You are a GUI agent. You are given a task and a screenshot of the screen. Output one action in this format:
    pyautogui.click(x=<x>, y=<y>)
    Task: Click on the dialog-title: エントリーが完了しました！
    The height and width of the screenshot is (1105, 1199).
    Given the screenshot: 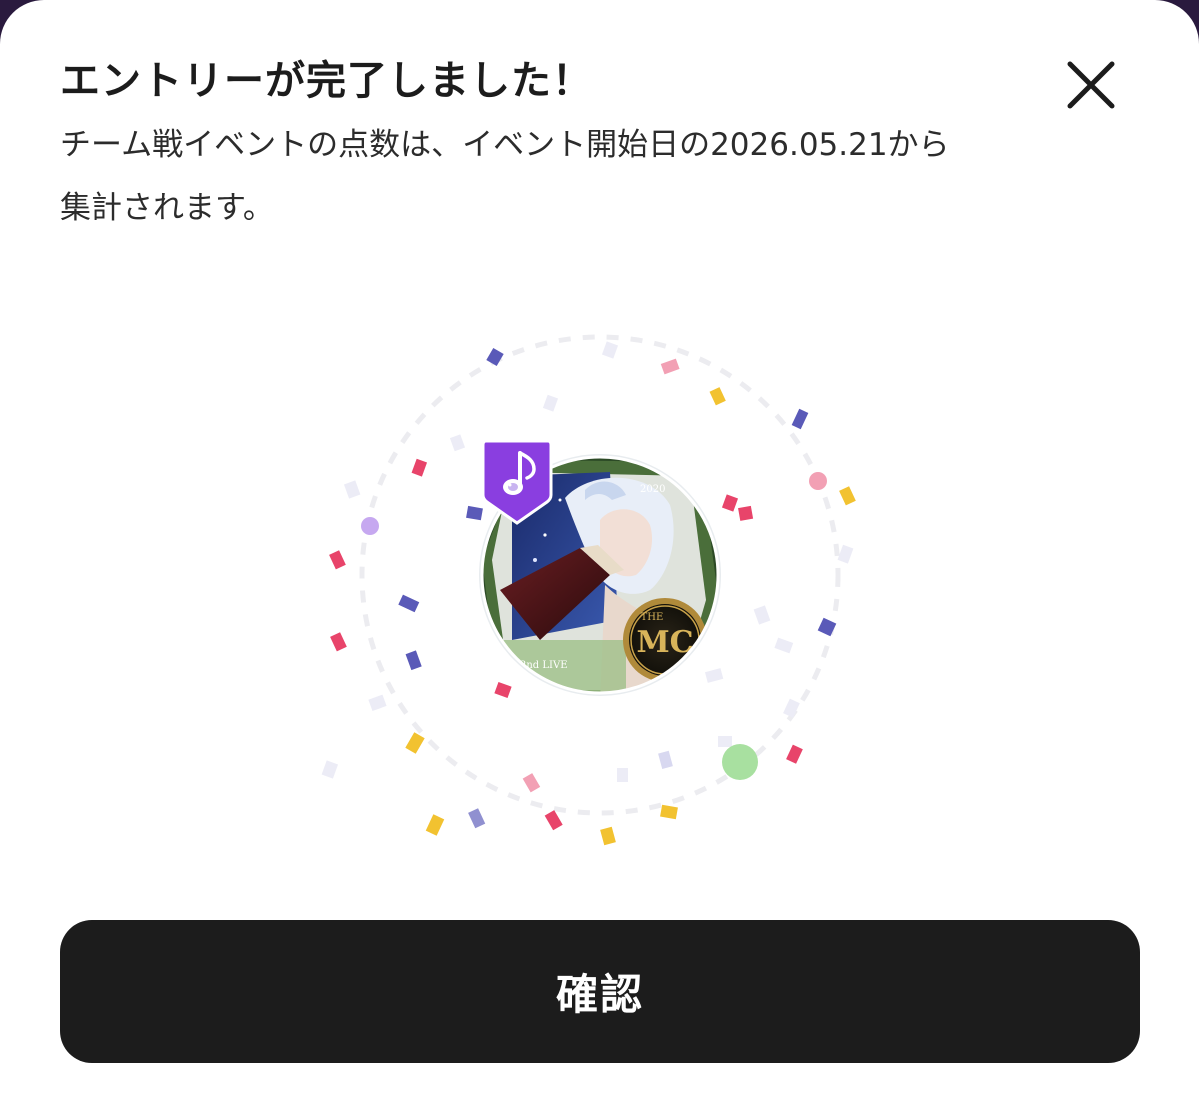 What is the action you would take?
    pyautogui.click(x=326, y=81)
    